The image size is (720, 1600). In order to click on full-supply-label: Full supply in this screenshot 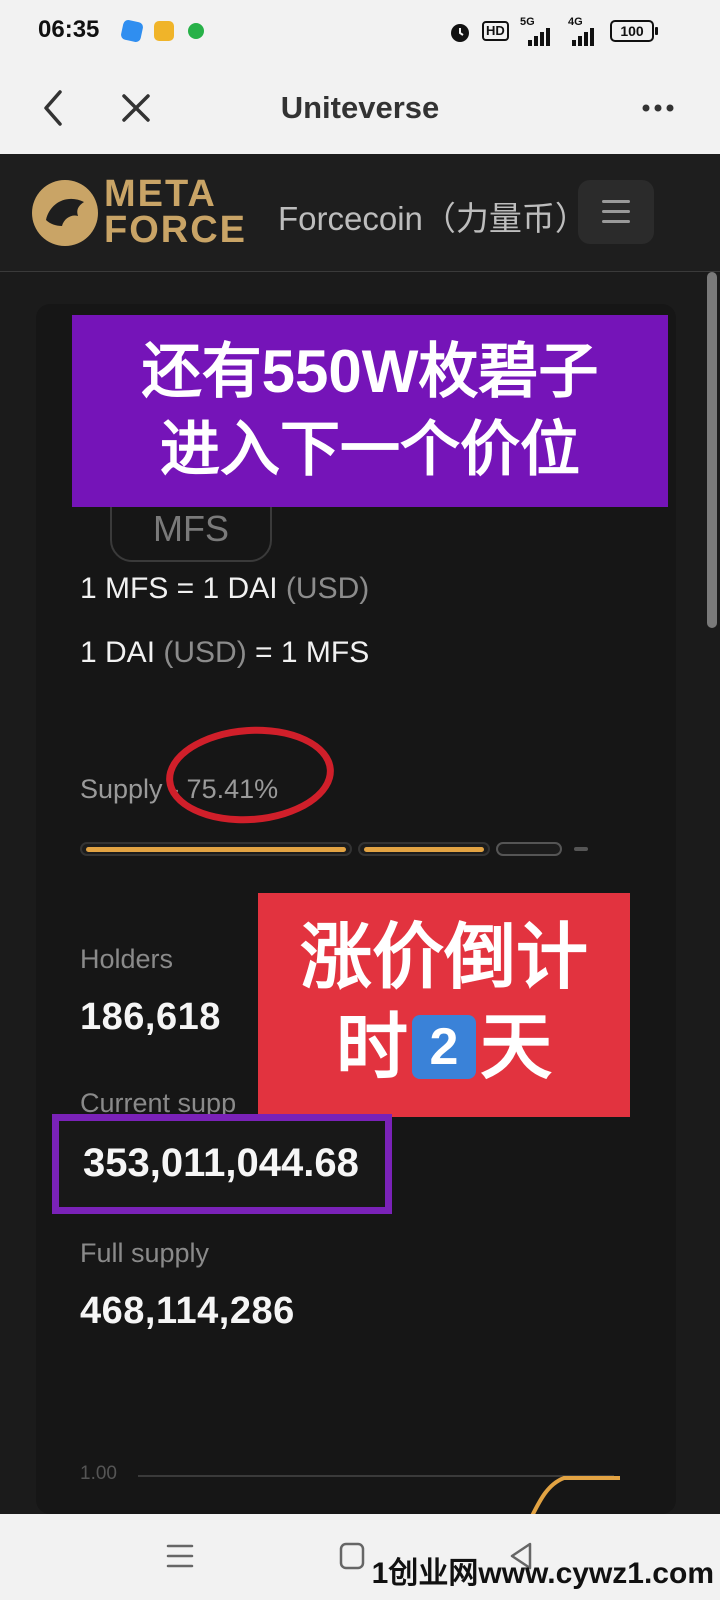, I will do `click(145, 1253)`.